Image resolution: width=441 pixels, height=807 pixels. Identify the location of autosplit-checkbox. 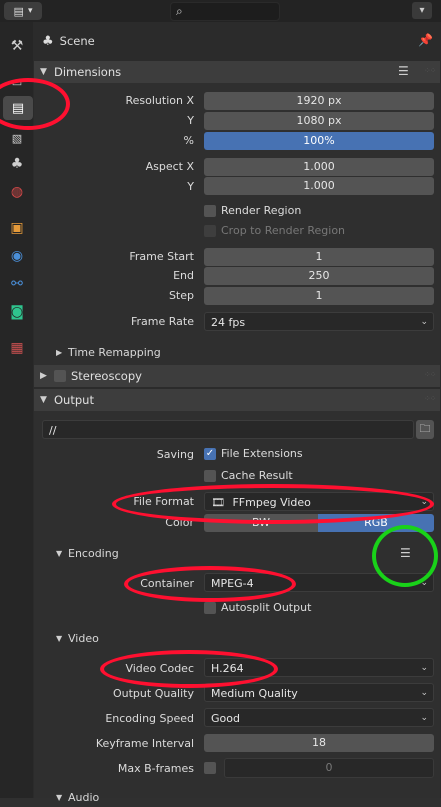
(210, 608).